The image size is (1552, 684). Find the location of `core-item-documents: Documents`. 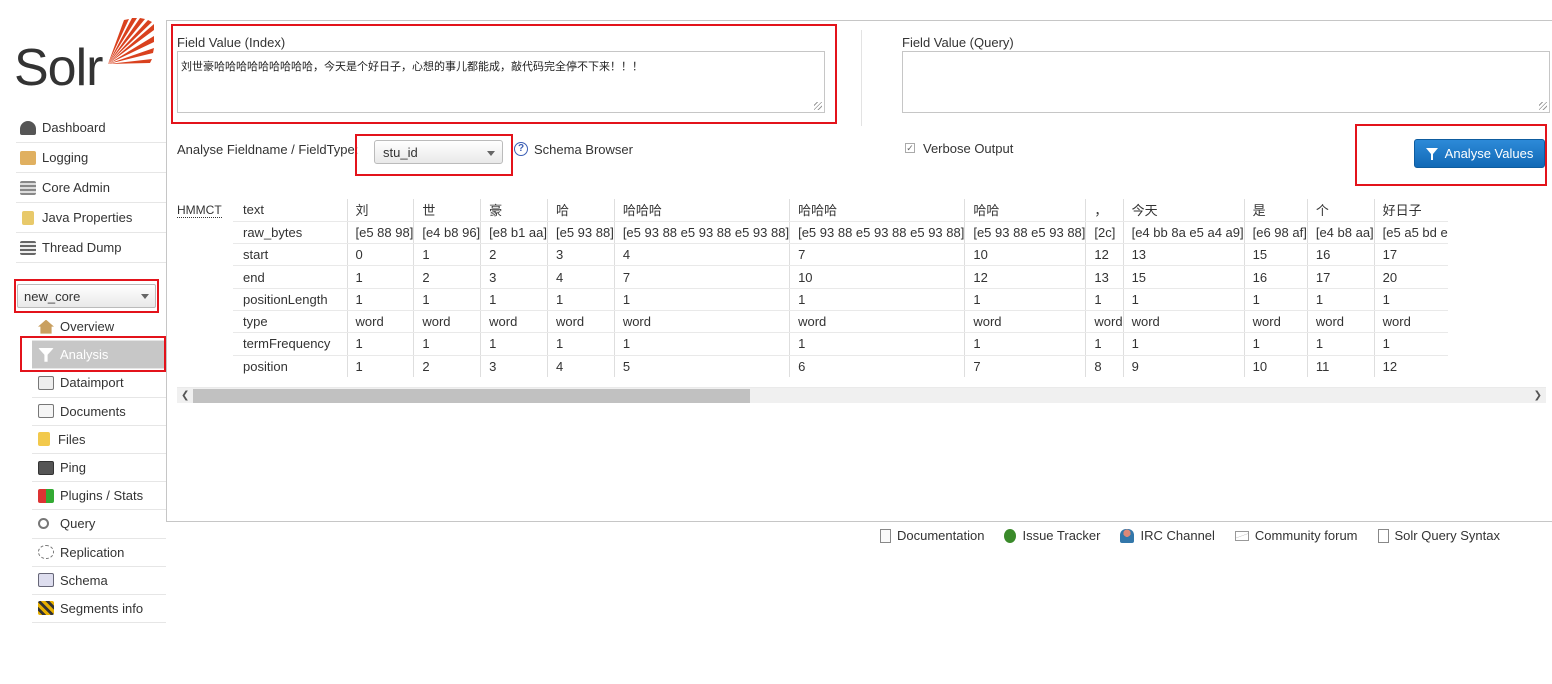

core-item-documents: Documents is located at coordinates (99, 412).